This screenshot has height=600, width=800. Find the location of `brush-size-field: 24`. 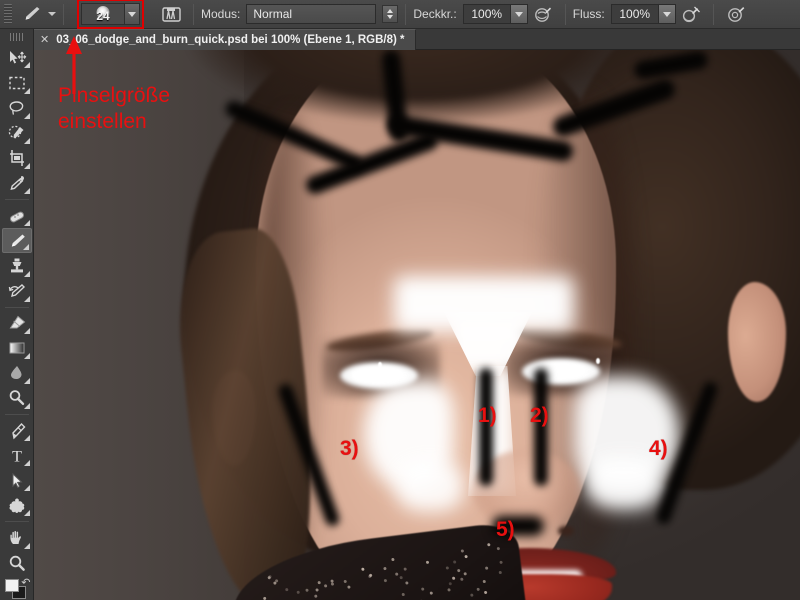

brush-size-field: 24 is located at coordinates (103, 14).